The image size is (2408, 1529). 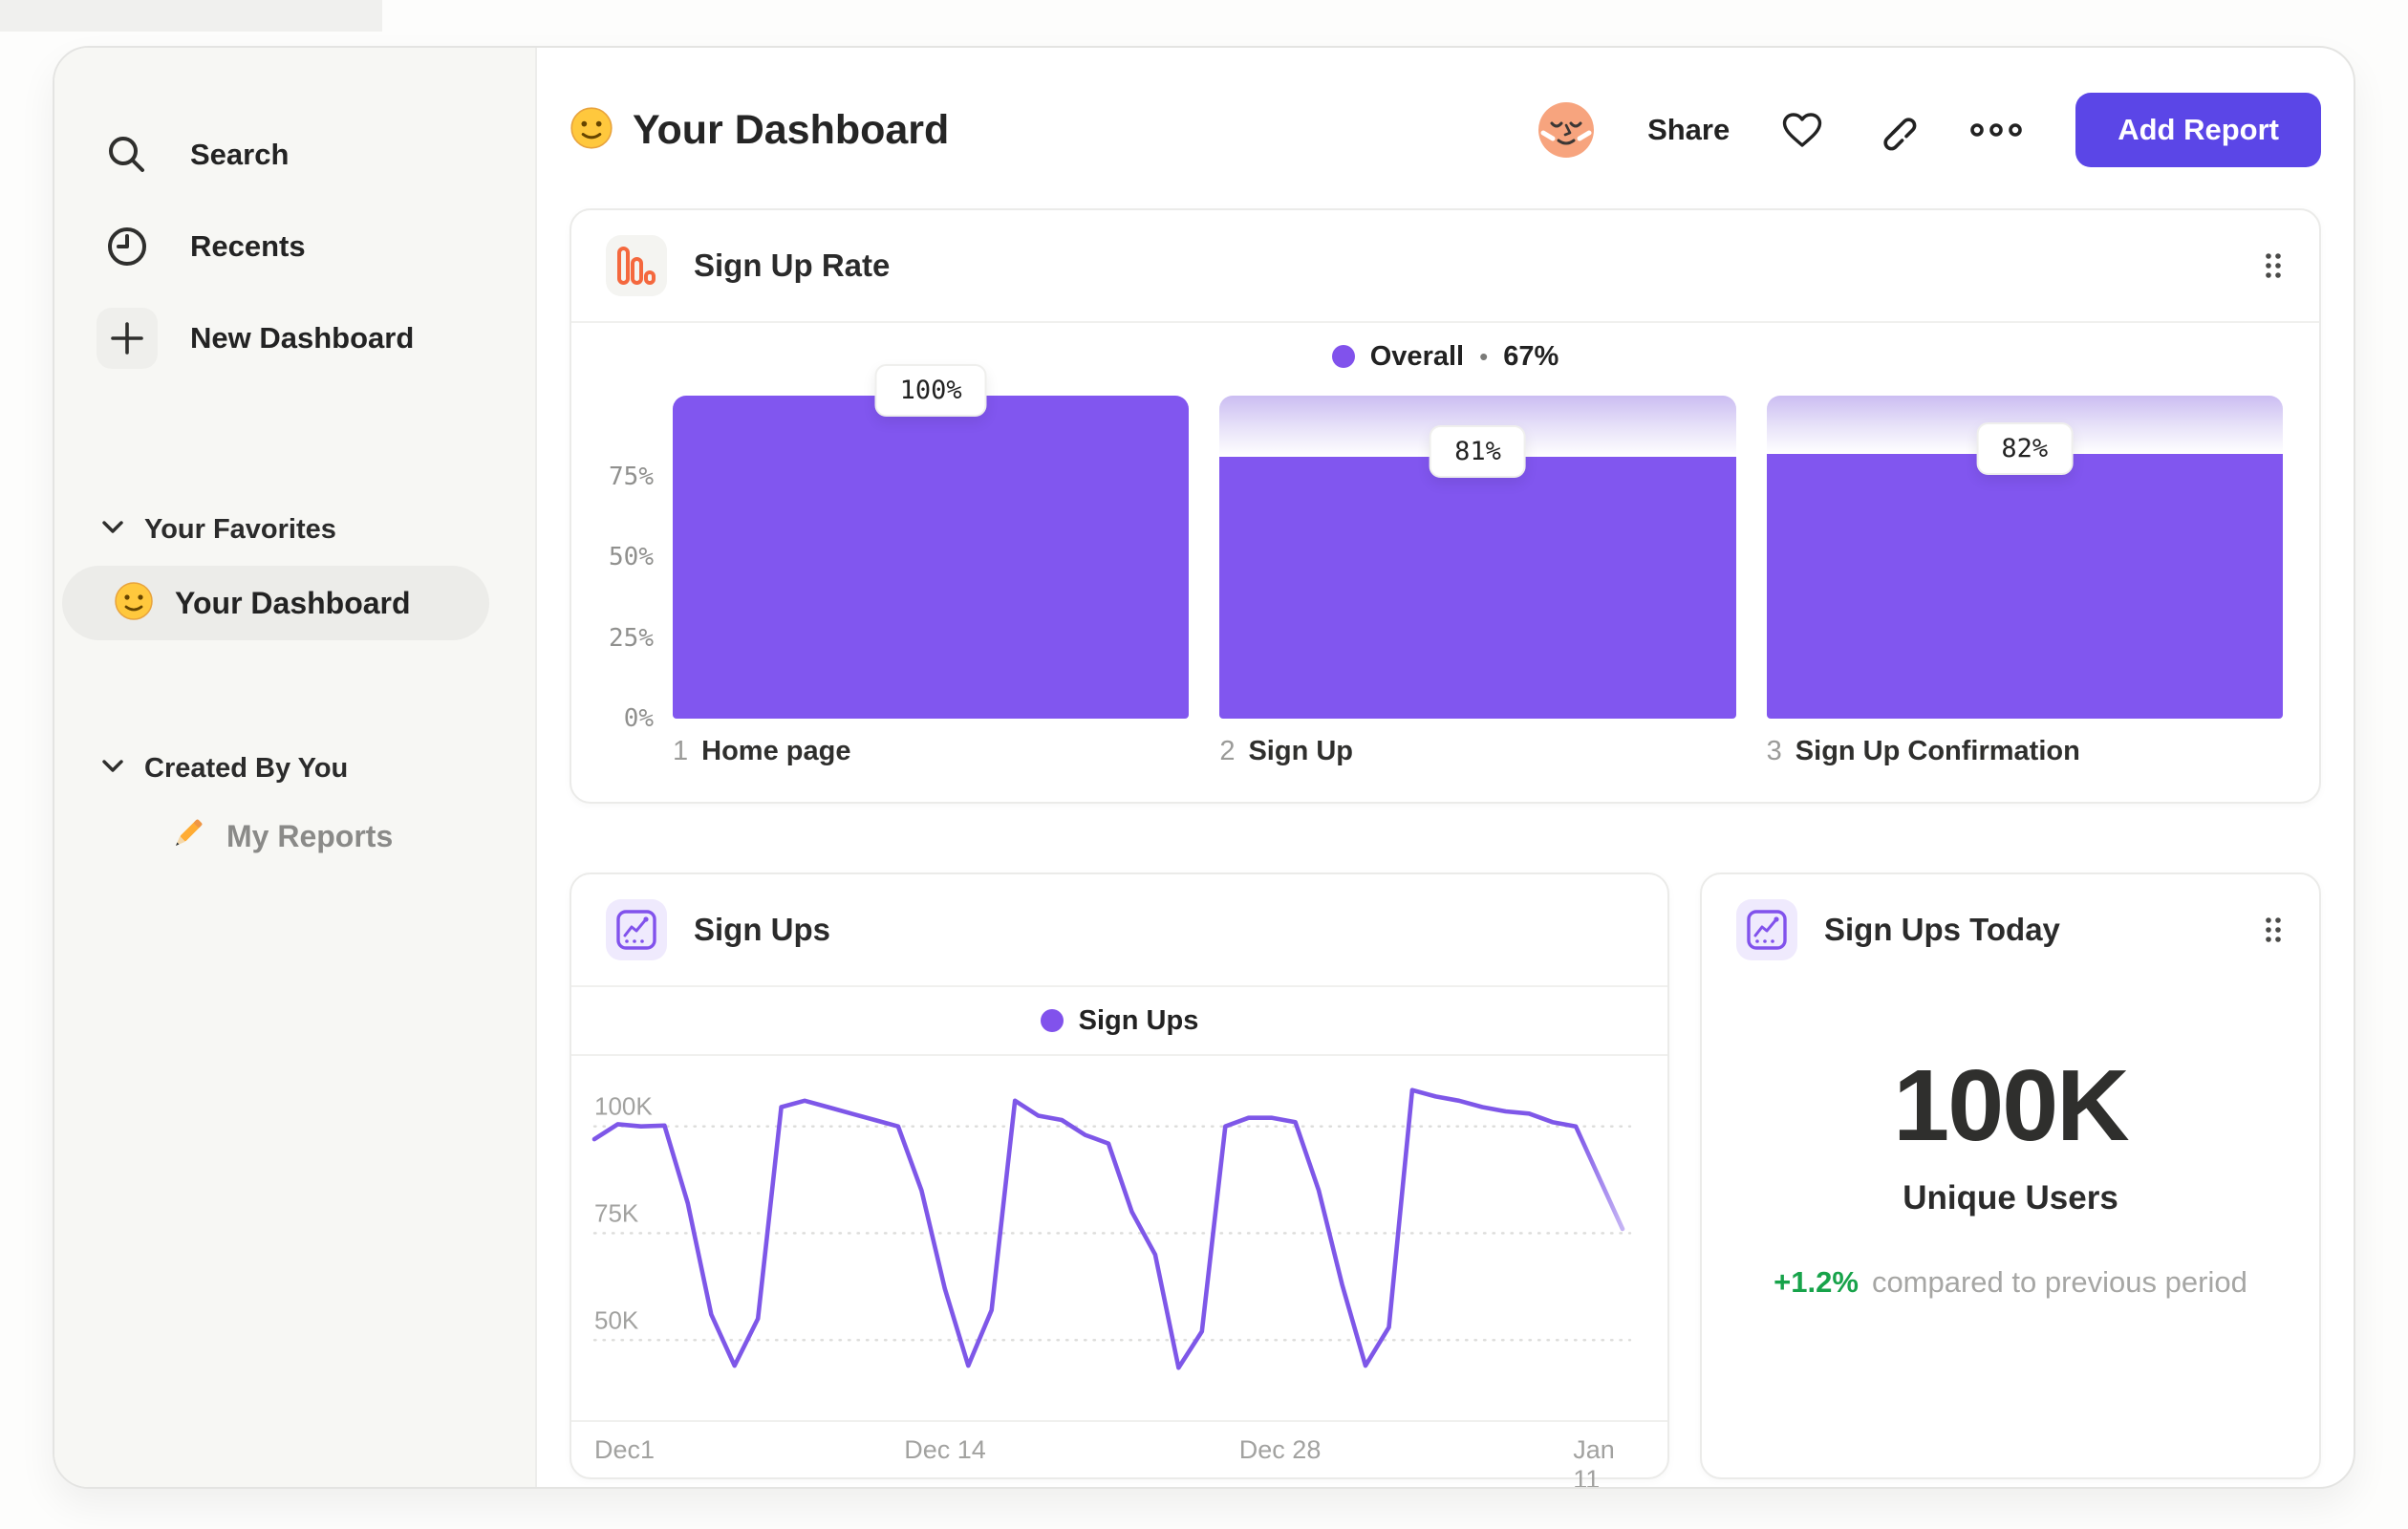 I want to click on funnel-legend: Overall • 67%, so click(x=1445, y=356).